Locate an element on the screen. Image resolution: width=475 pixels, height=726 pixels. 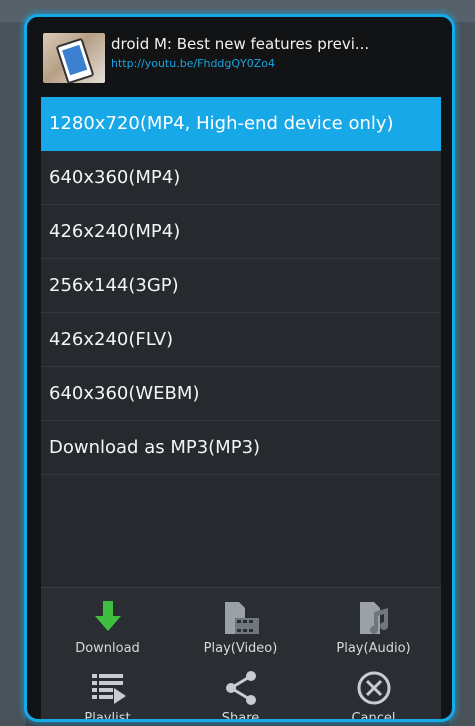
download-label: Download is located at coordinates (107, 648).